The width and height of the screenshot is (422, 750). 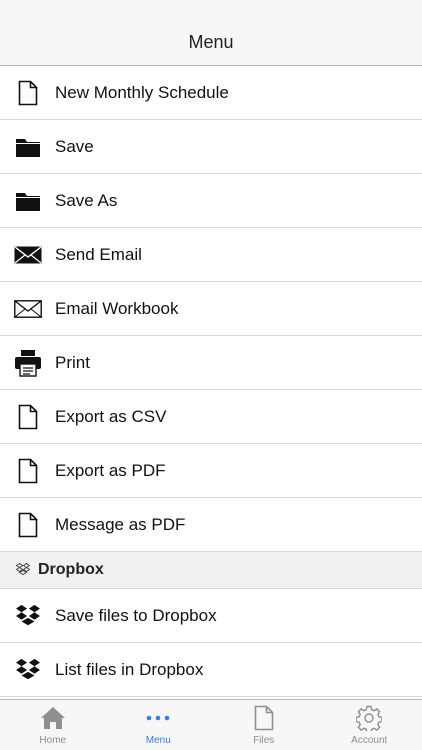 I want to click on tab-account: Account, so click(x=369, y=725).